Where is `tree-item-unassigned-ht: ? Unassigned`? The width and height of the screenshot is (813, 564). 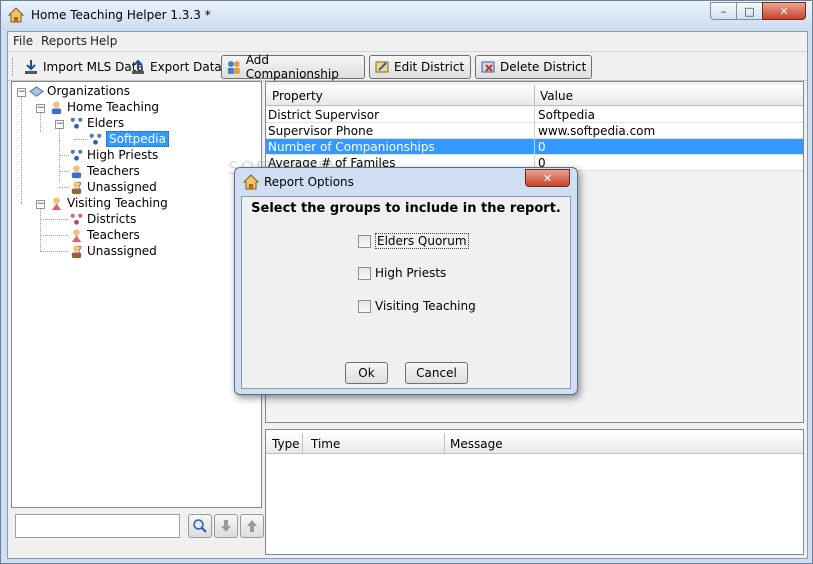
tree-item-unassigned-ht: ? Unassigned is located at coordinates (113, 187).